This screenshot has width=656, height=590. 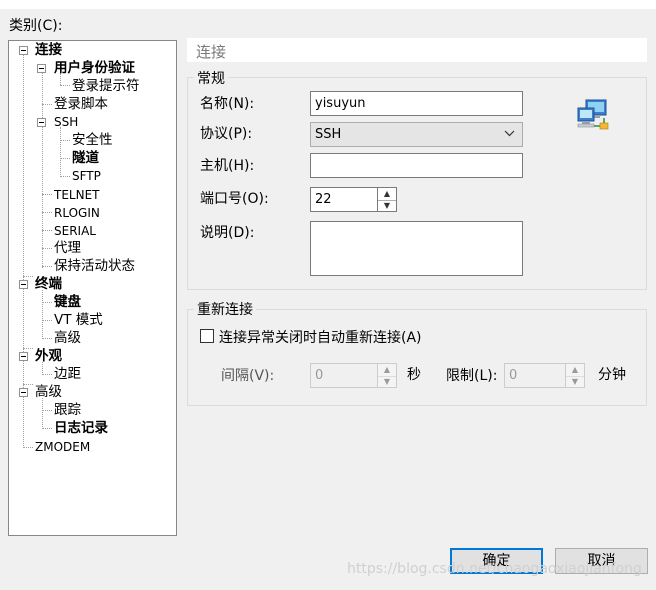 What do you see at coordinates (48, 356) in the screenshot?
I see `tree-item-appearance: 外观` at bounding box center [48, 356].